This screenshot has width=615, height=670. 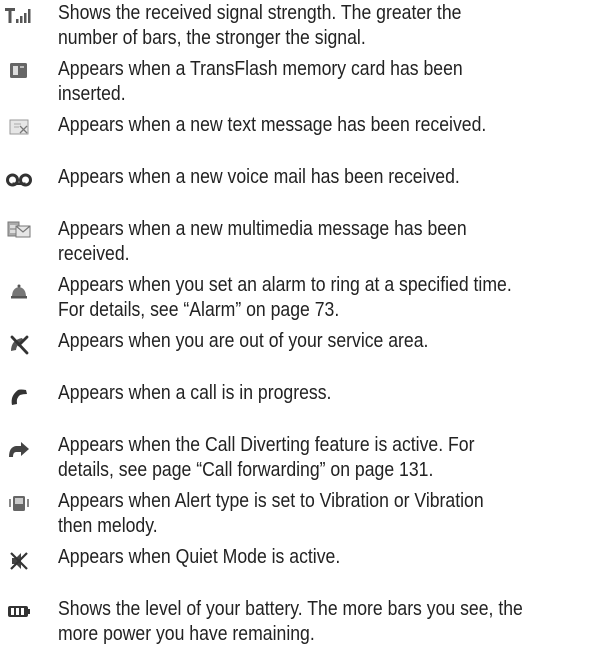 What do you see at coordinates (19, 397) in the screenshot?
I see `call-in-progress-icon` at bounding box center [19, 397].